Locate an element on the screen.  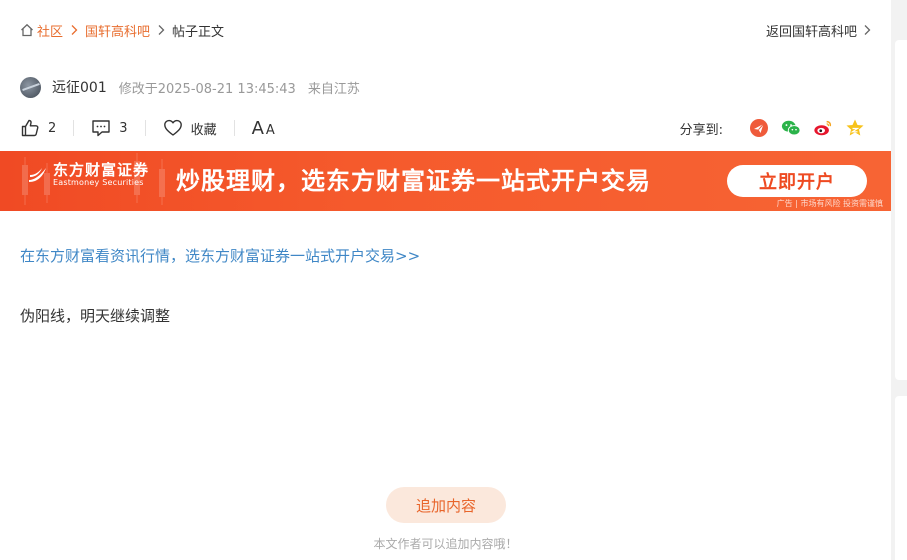
post-body: 伪阳线，明天继续调整 is located at coordinates (95, 316).